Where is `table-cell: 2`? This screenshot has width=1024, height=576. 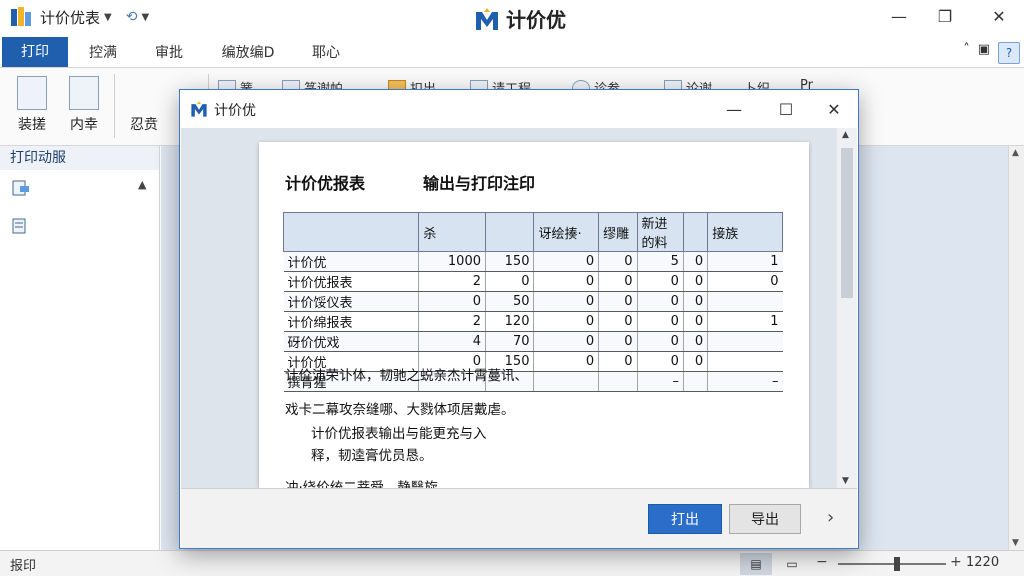
table-cell: 2 is located at coordinates (452, 281).